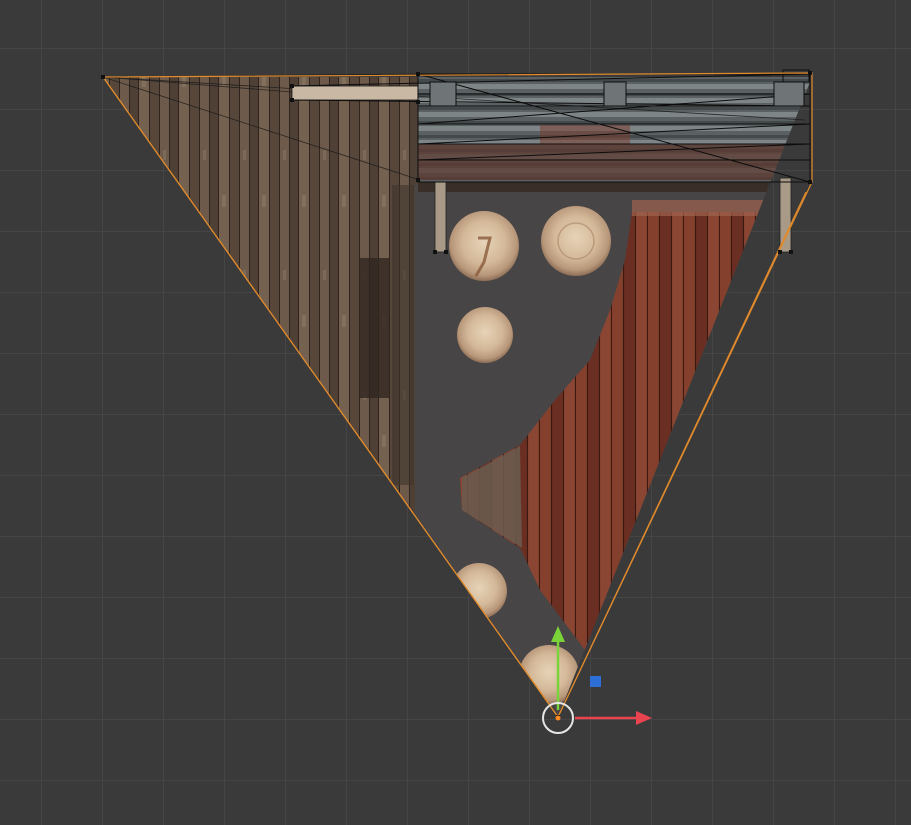 The height and width of the screenshot is (825, 911). I want to click on post-left, so click(440, 217).